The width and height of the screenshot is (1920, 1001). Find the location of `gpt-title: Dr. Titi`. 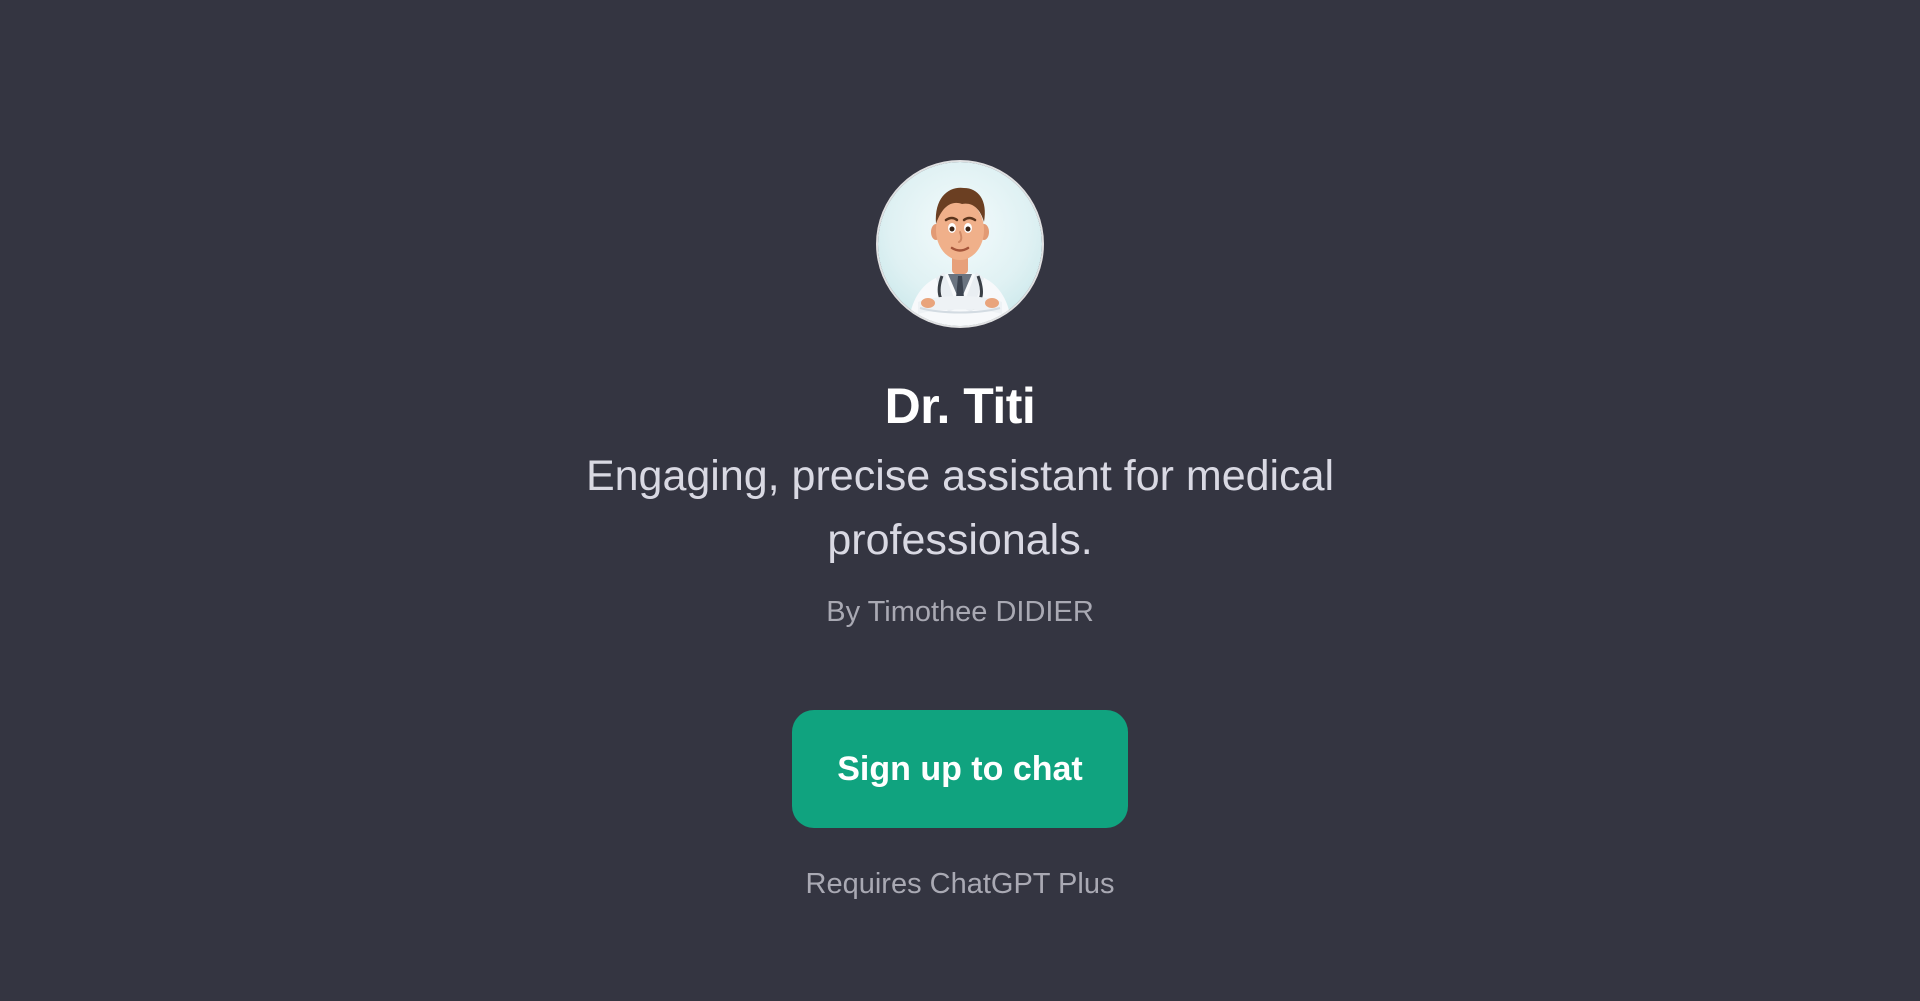

gpt-title: Dr. Titi is located at coordinates (960, 406).